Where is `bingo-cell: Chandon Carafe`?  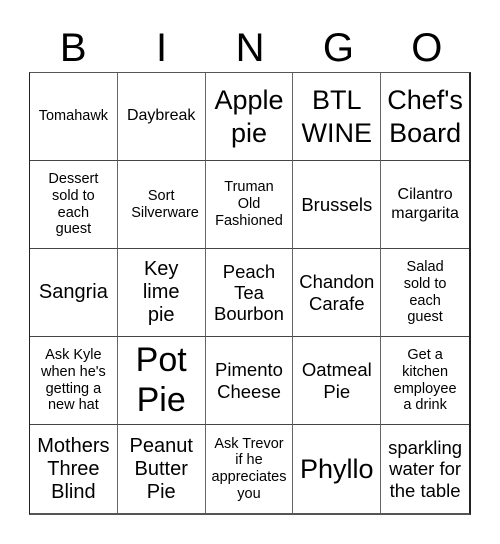 bingo-cell: Chandon Carafe is located at coordinates (337, 293).